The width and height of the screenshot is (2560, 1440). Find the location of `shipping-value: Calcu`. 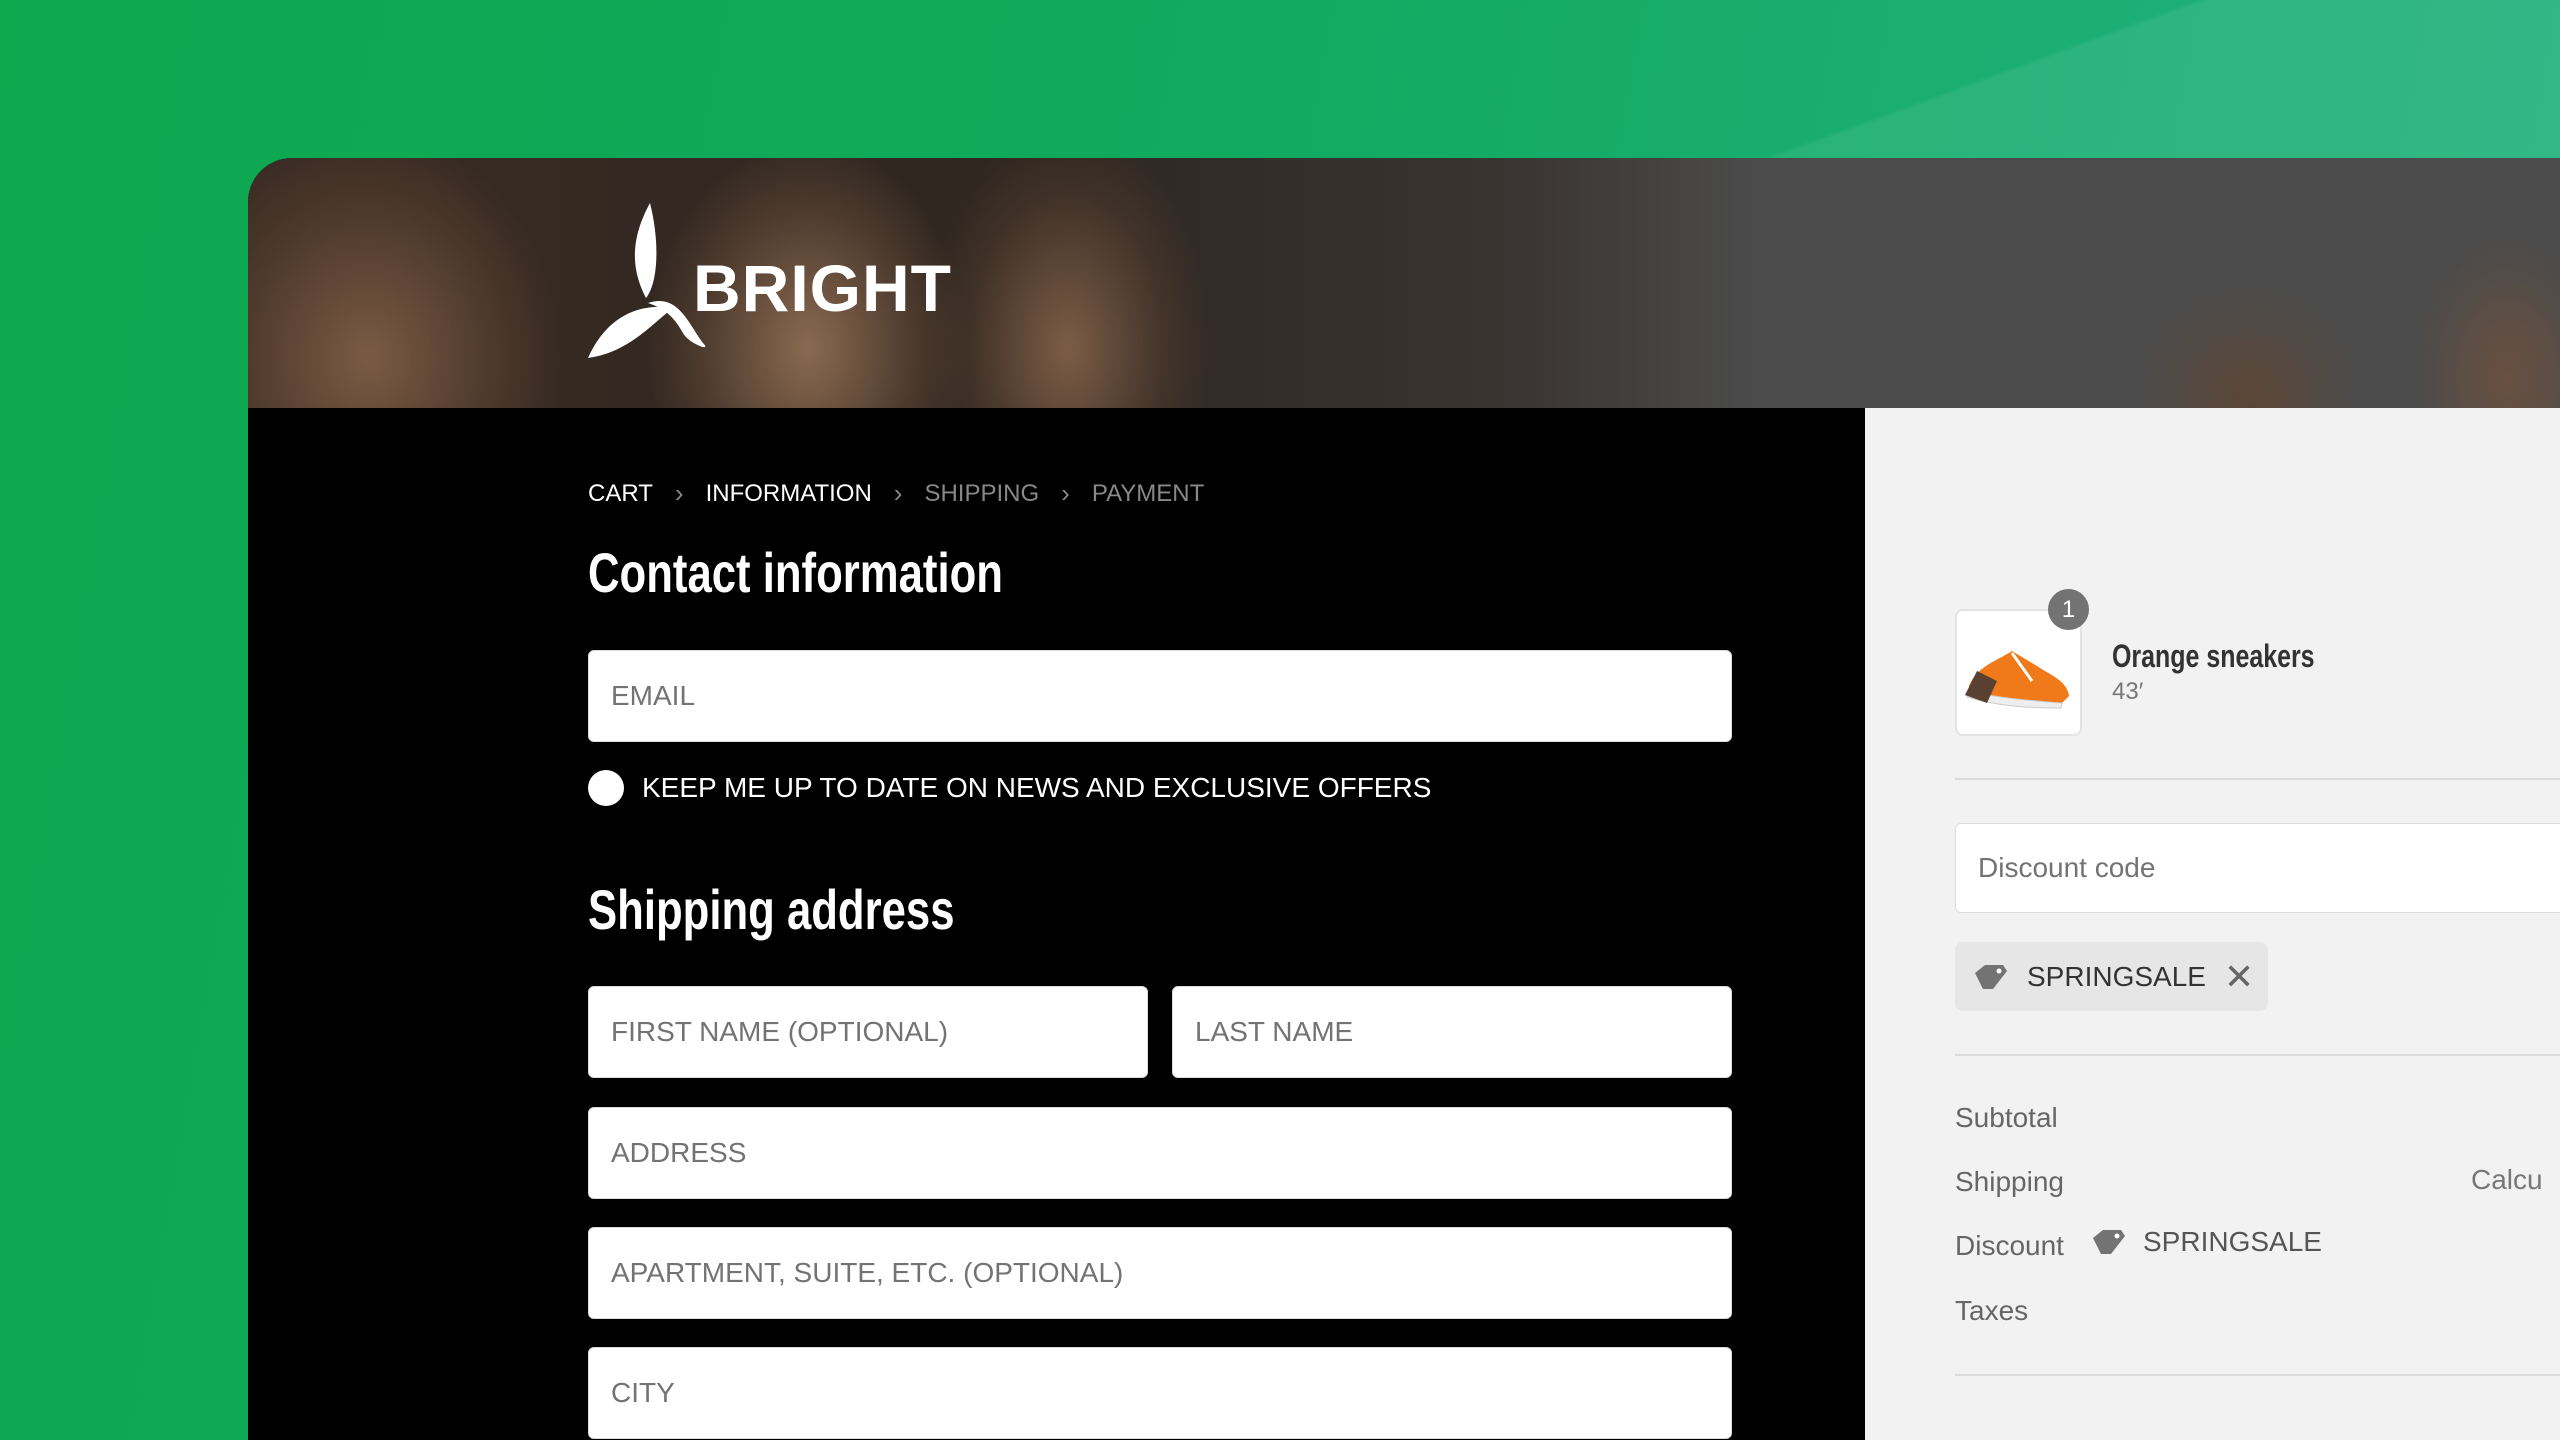

shipping-value: Calcu is located at coordinates (2507, 1179).